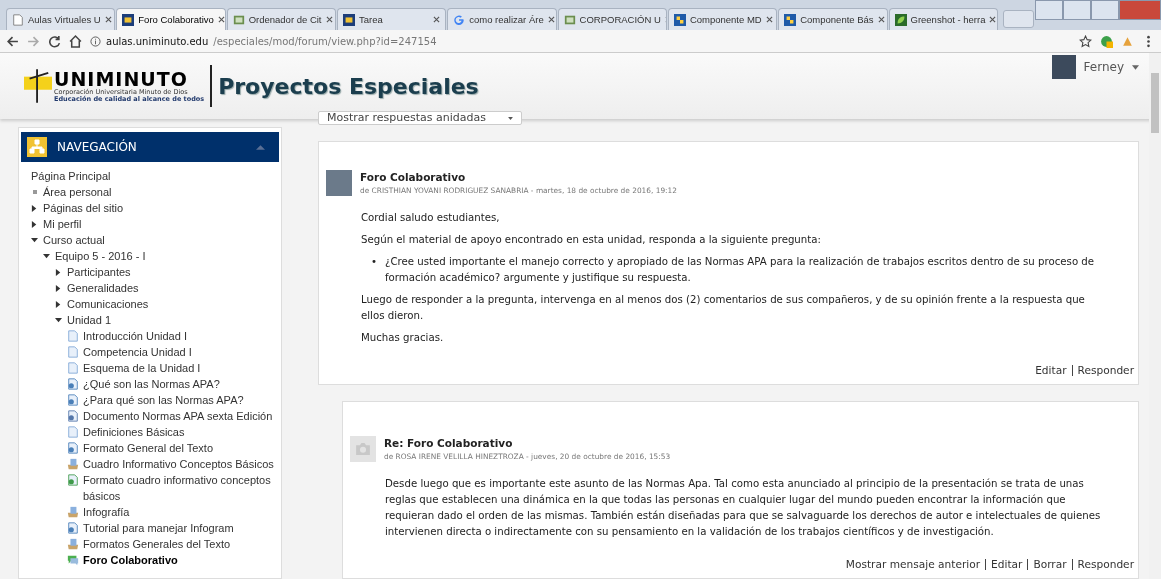  I want to click on nav-link: ¿Para qué son las Normas APA?, so click(163, 400).